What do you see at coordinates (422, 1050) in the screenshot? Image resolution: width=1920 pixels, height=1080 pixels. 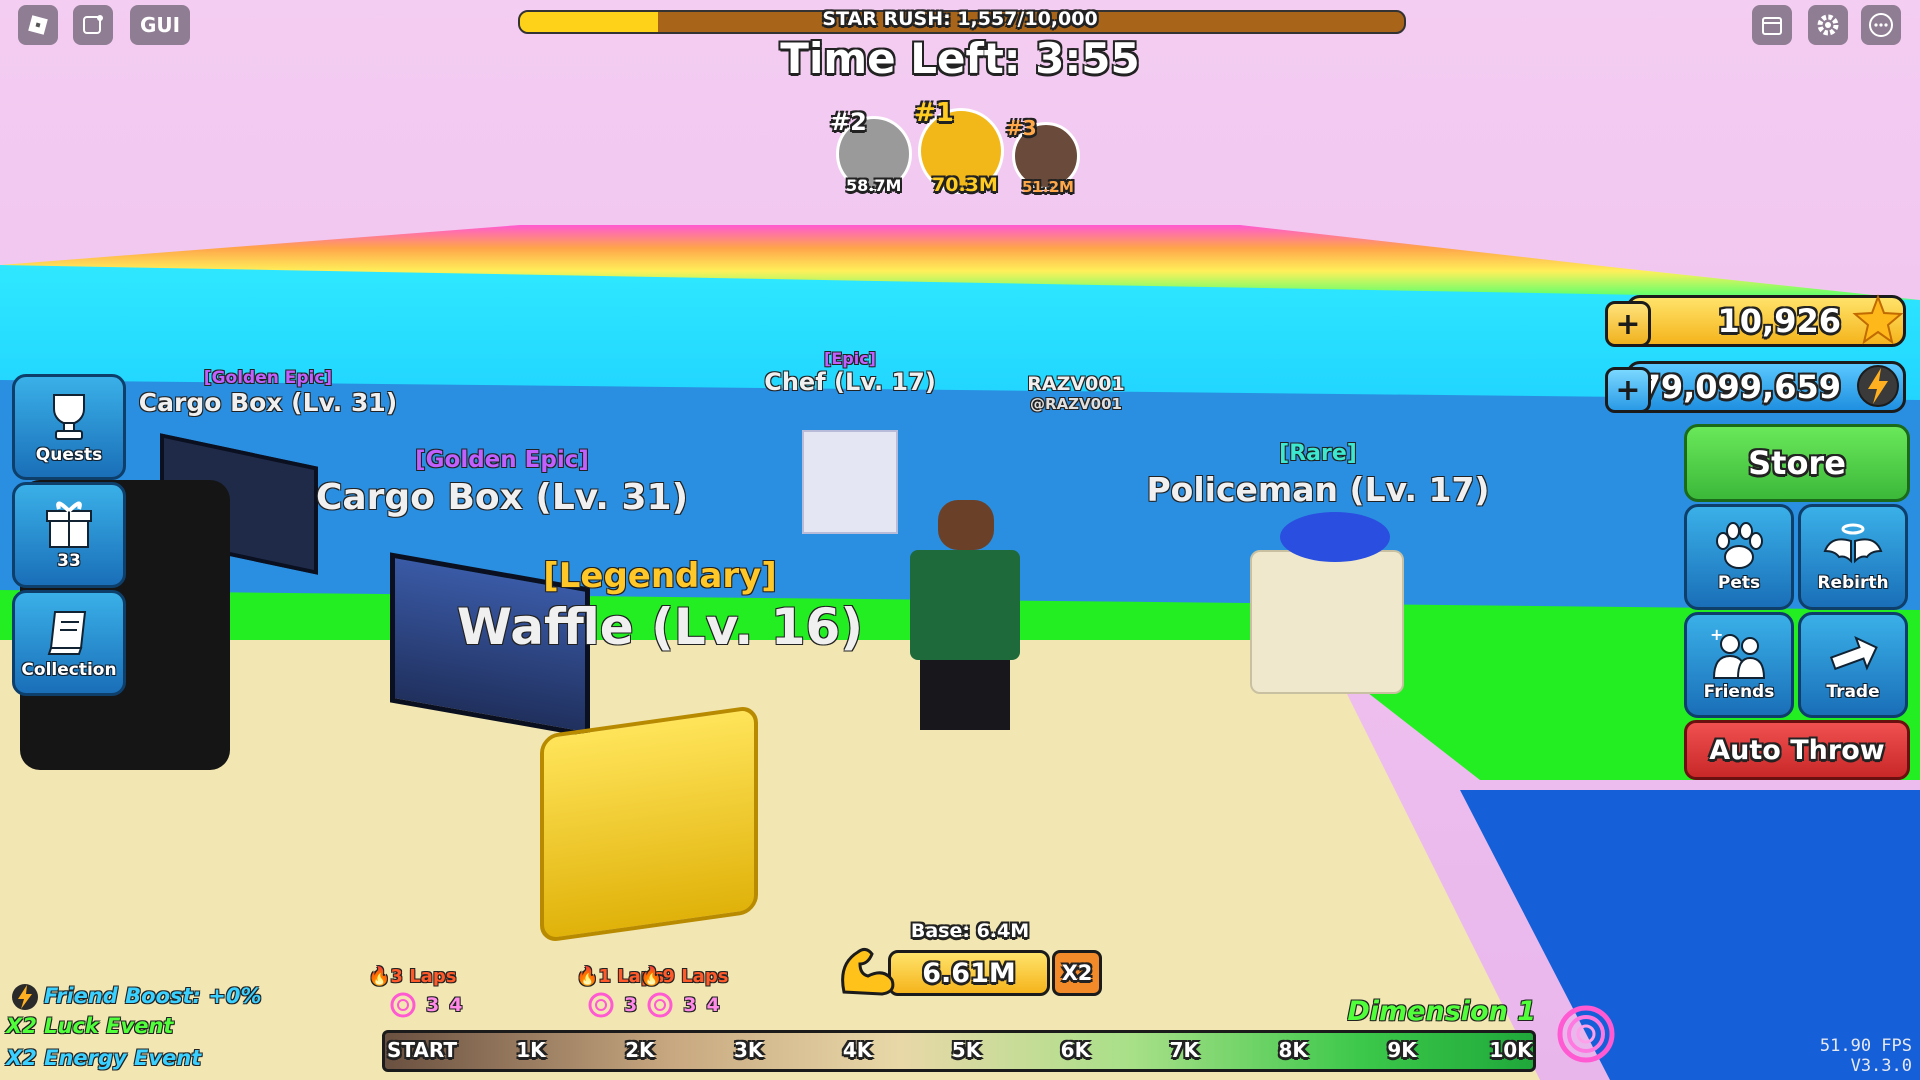 I see `track-marker-start: START` at bounding box center [422, 1050].